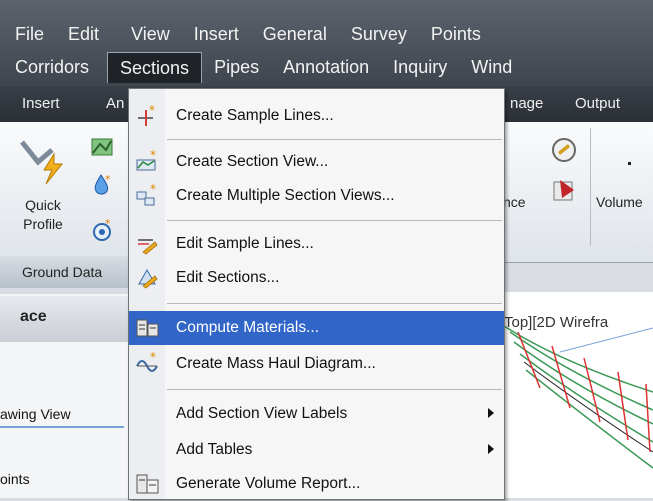  I want to click on menu-sections: Sections, so click(155, 67).